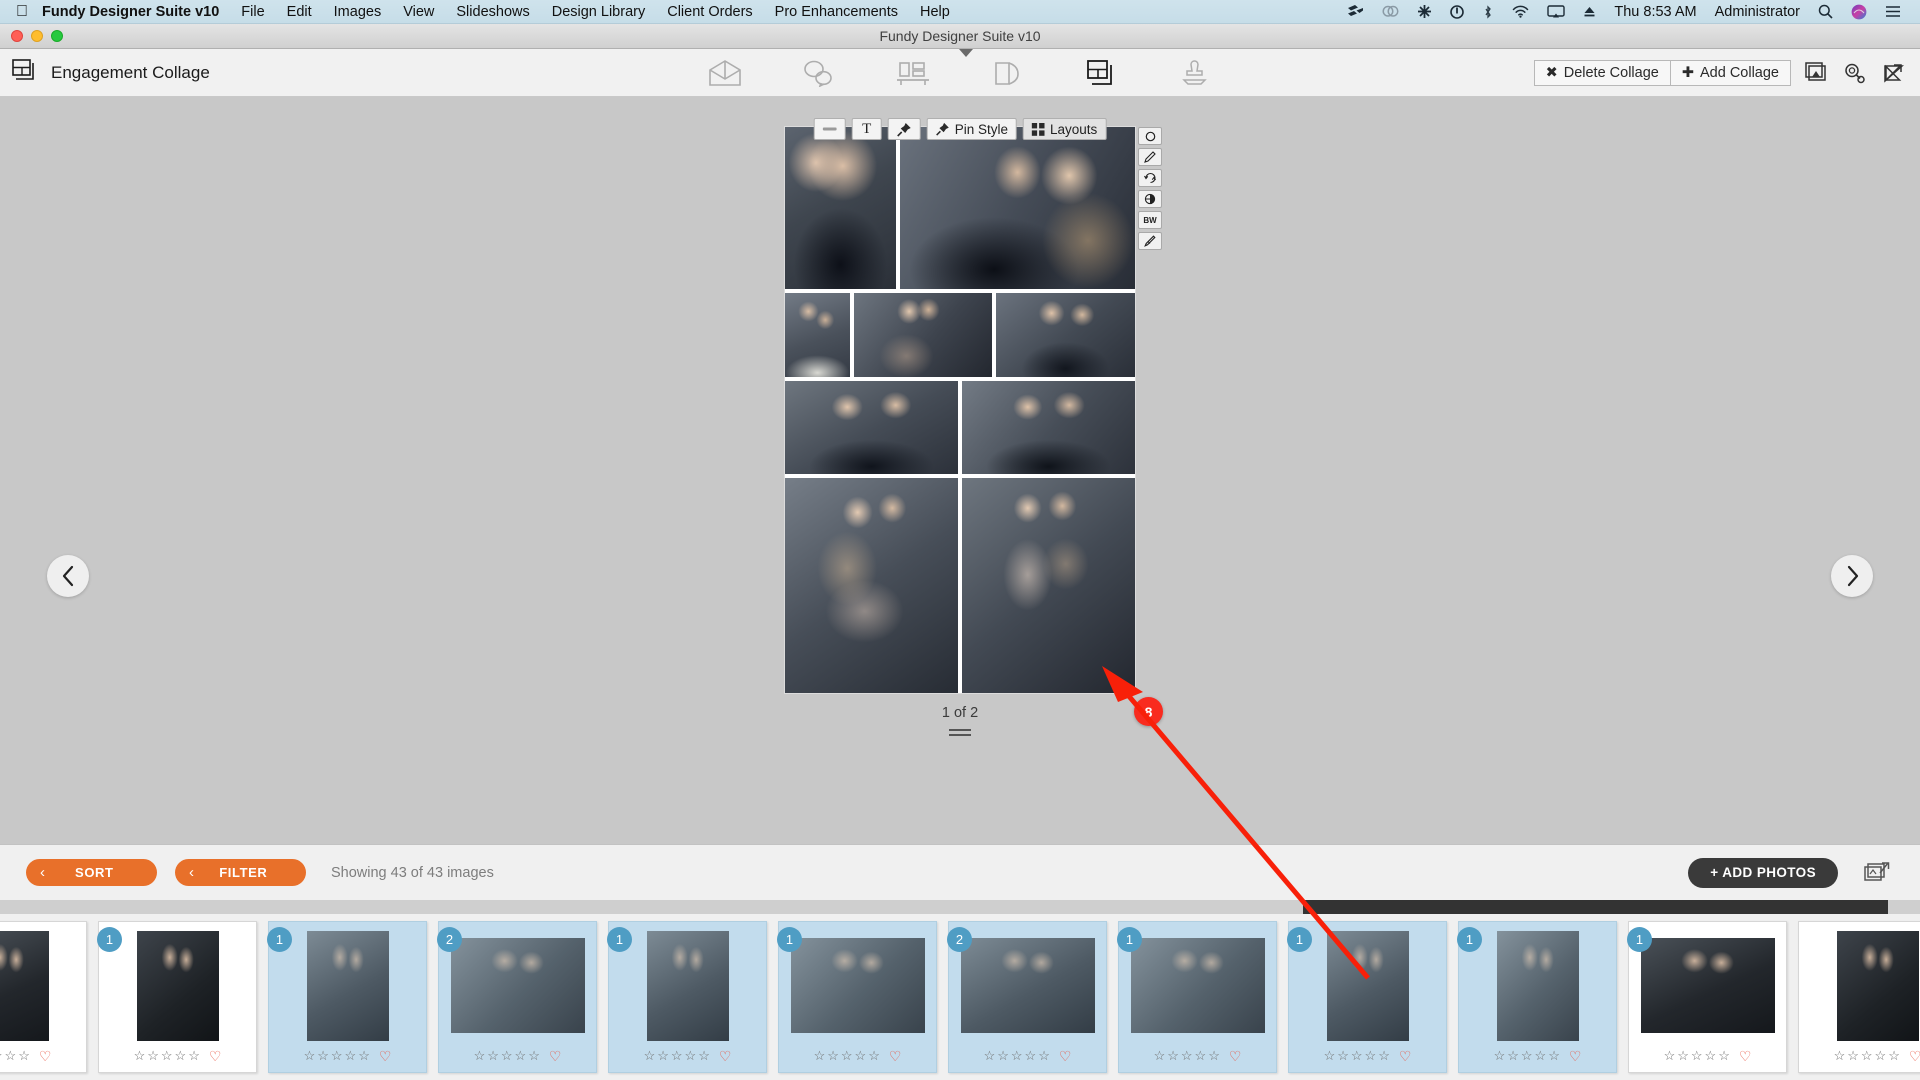 This screenshot has height=1080, width=1920. Describe the element at coordinates (1150, 199) in the screenshot. I see `contrast-tool-button` at that location.